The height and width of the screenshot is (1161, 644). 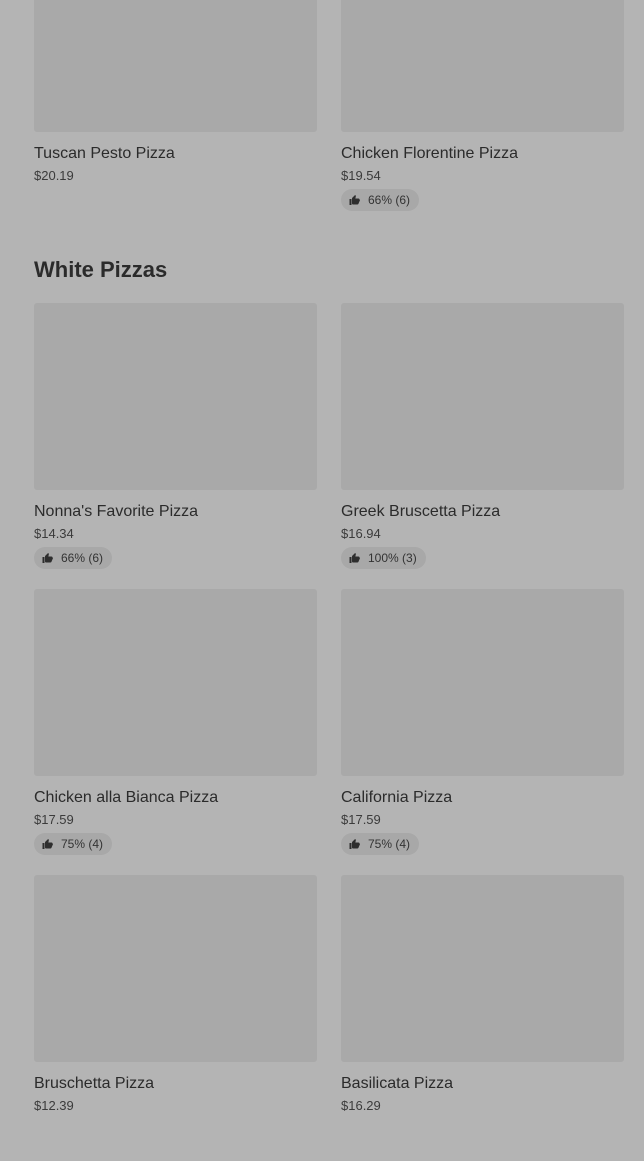 I want to click on menu-item-card: Nonna's Favorite Pizza $14.34 66% (6), so click(x=175, y=446).